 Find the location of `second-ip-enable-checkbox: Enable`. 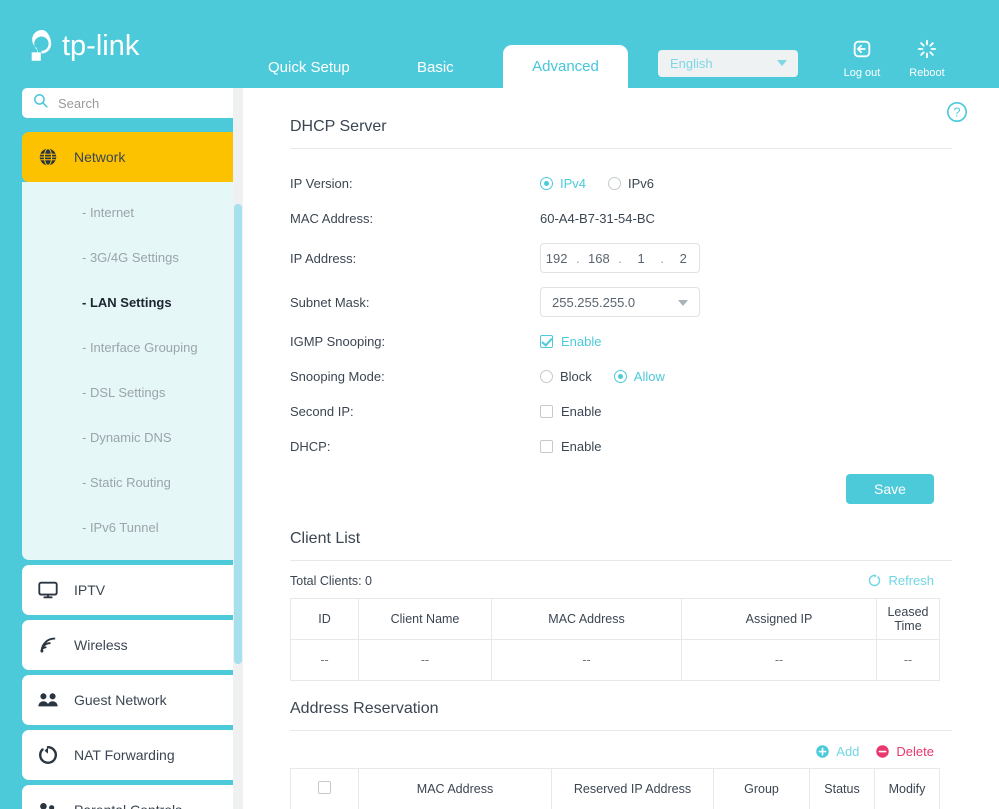

second-ip-enable-checkbox: Enable is located at coordinates (570, 411).